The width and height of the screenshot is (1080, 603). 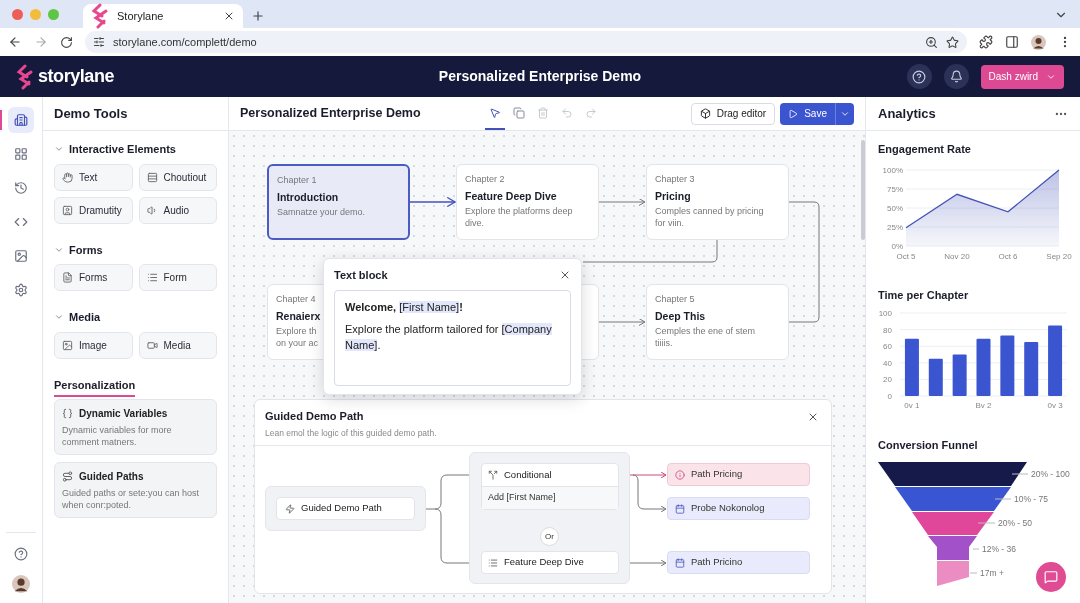 What do you see at coordinates (152, 177) in the screenshot?
I see `rows-icon` at bounding box center [152, 177].